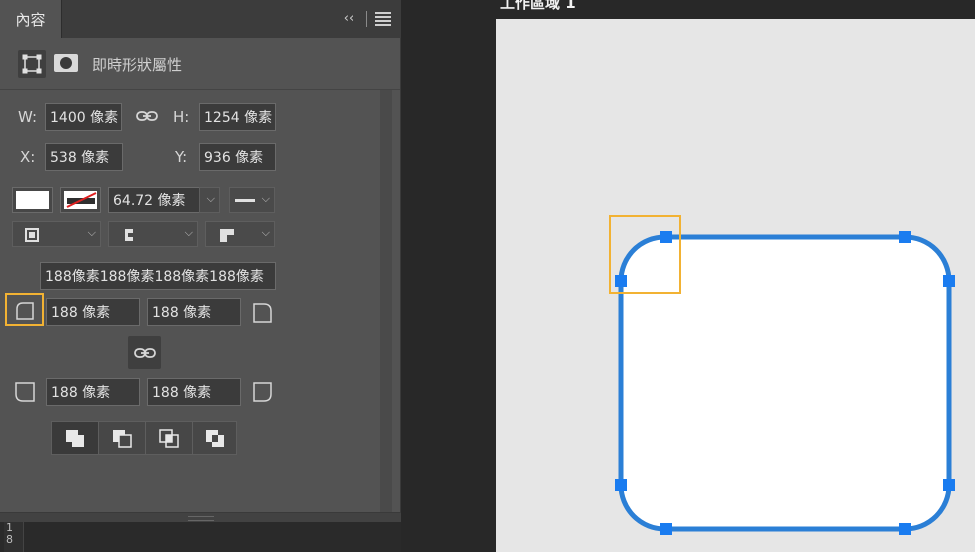 The image size is (975, 552). I want to click on intersect-icon, so click(169, 438).